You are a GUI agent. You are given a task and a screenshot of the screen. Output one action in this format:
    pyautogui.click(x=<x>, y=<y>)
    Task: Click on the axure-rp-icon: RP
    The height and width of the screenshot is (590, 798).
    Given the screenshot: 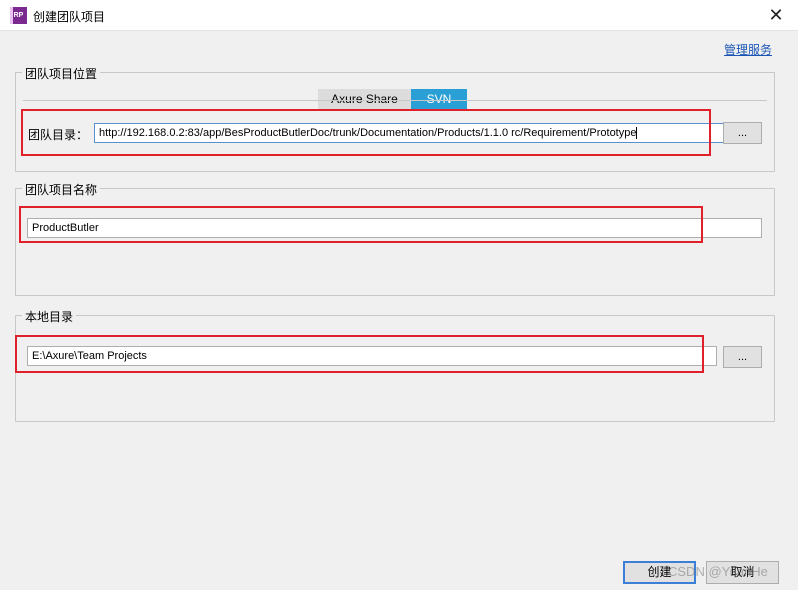 What is the action you would take?
    pyautogui.click(x=18, y=15)
    